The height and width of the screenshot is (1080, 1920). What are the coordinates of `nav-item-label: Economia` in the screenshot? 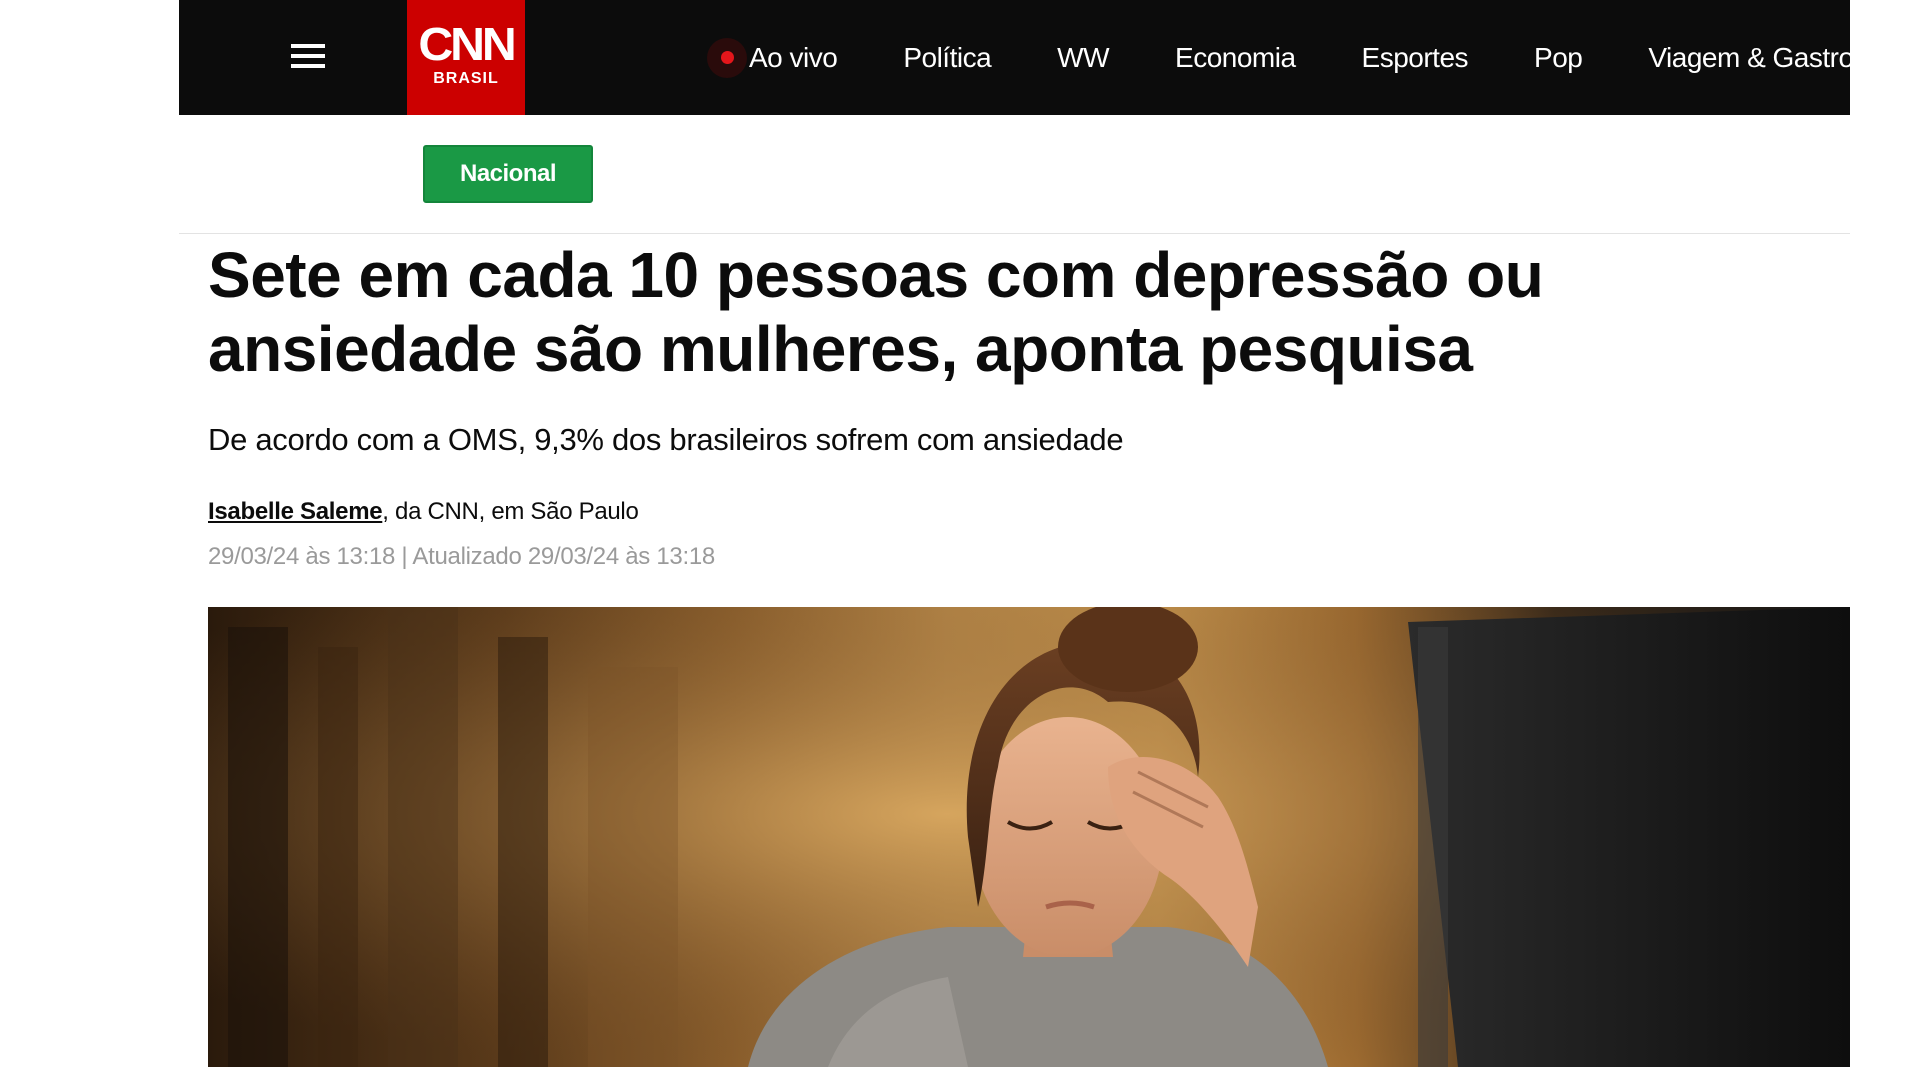 It's located at (1235, 57).